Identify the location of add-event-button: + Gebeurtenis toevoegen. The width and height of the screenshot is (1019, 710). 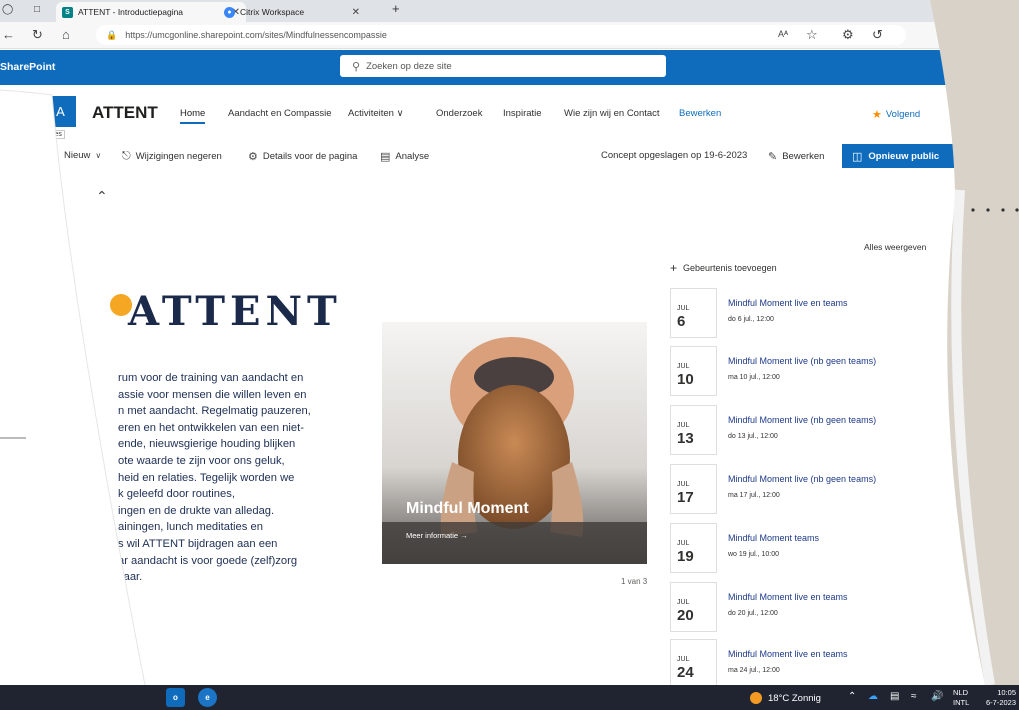
(723, 268).